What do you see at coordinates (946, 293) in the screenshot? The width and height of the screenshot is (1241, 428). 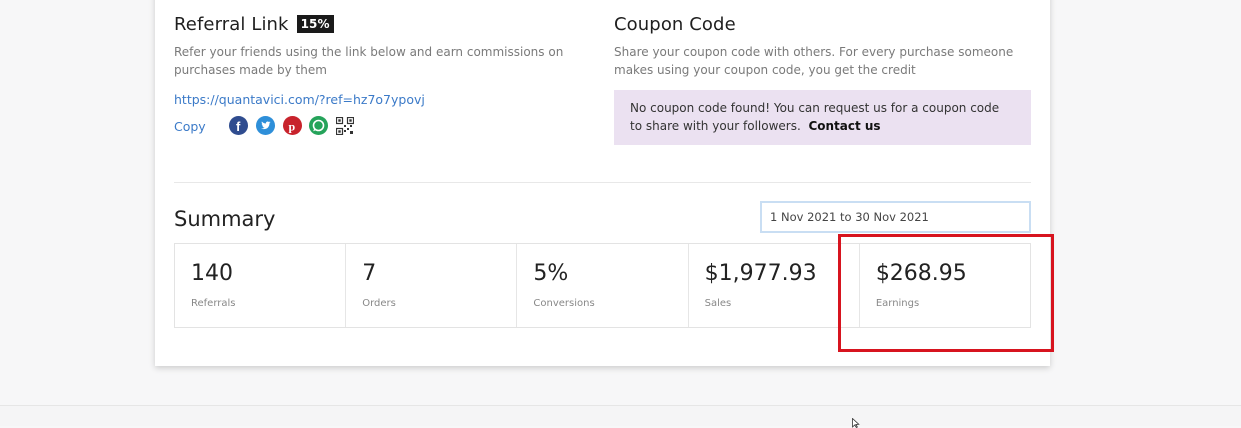 I see `earnings-highlight-box` at bounding box center [946, 293].